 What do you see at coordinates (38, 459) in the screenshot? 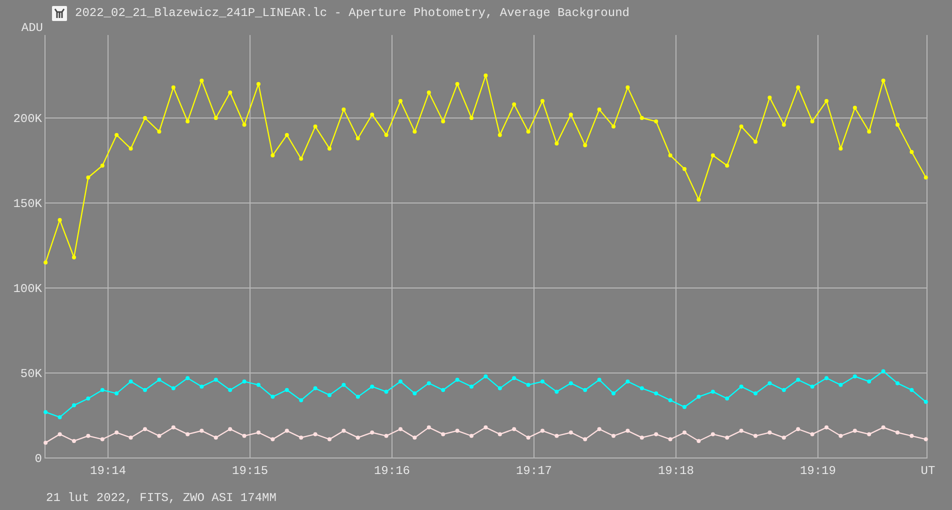
I see `y-tick-label: 0` at bounding box center [38, 459].